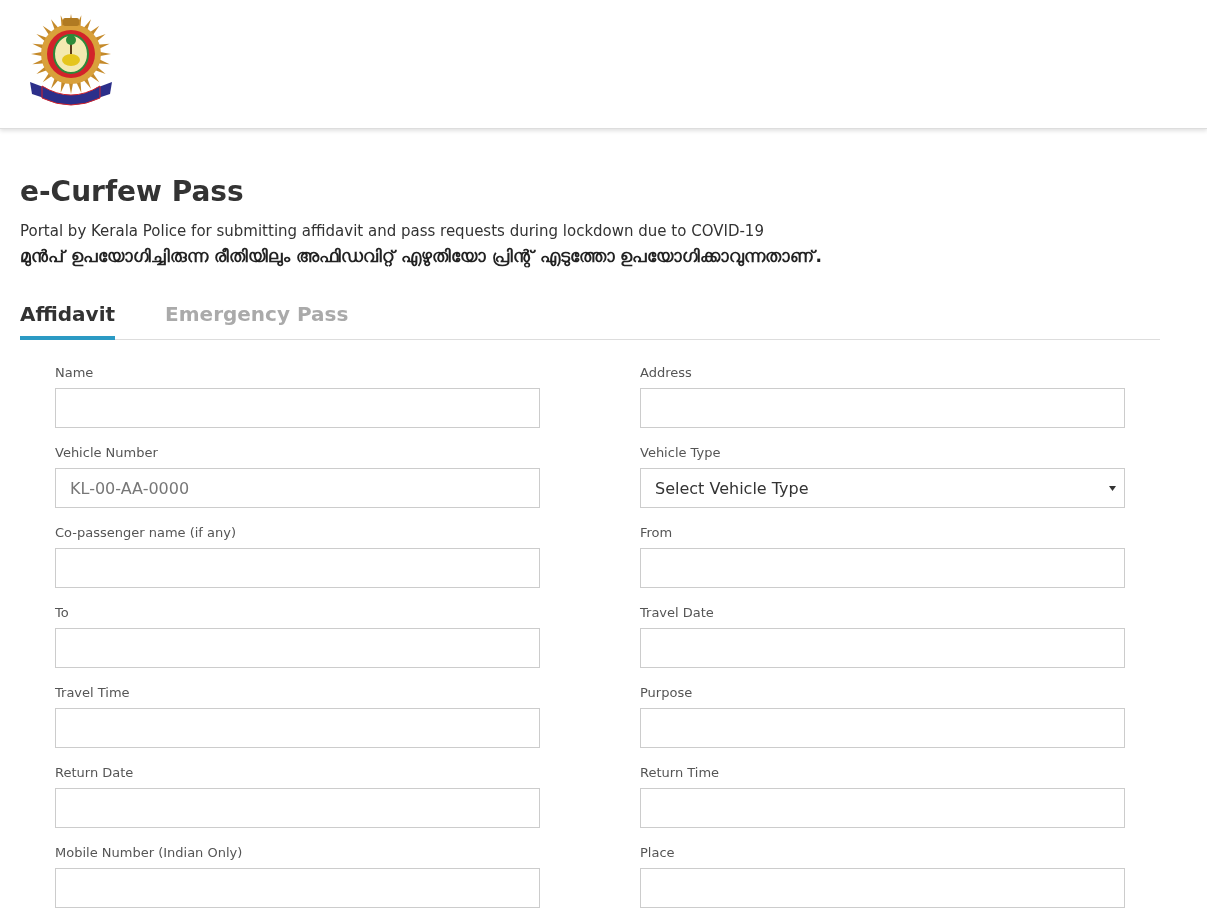 The height and width of the screenshot is (909, 1207). I want to click on input-field: KL-00-AA-0000, so click(297, 488).